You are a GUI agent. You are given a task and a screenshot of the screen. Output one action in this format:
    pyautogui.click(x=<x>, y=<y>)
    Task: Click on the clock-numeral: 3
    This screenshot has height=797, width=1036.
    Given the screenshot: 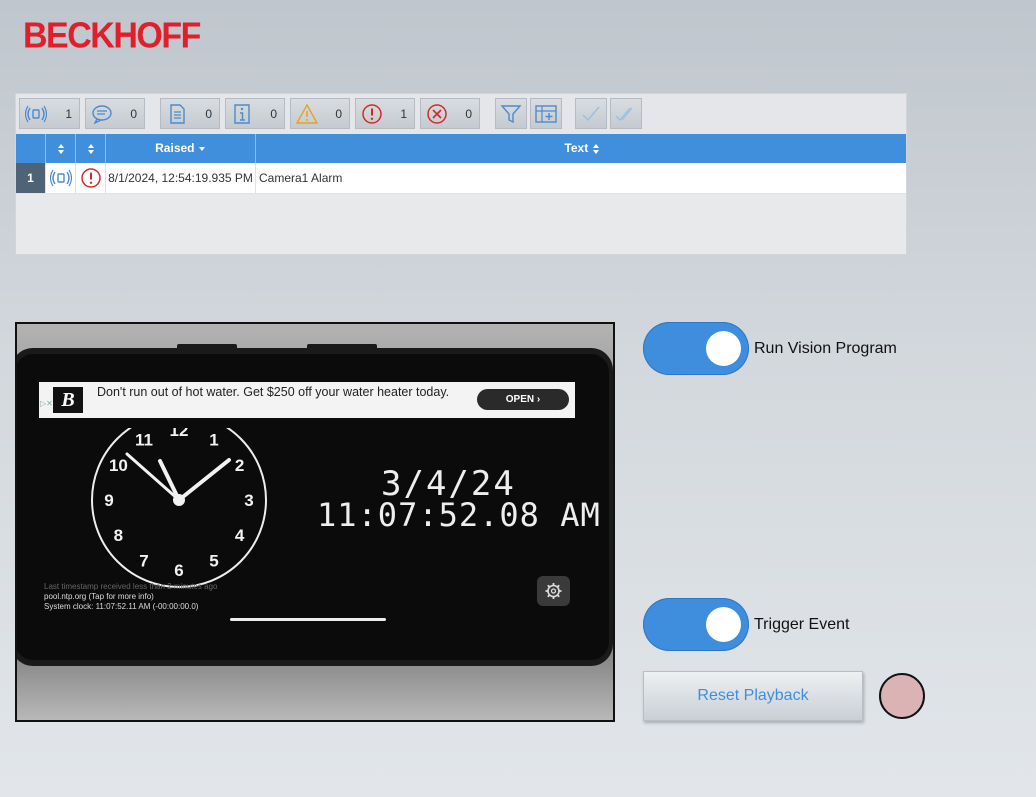 What is the action you would take?
    pyautogui.click(x=248, y=500)
    